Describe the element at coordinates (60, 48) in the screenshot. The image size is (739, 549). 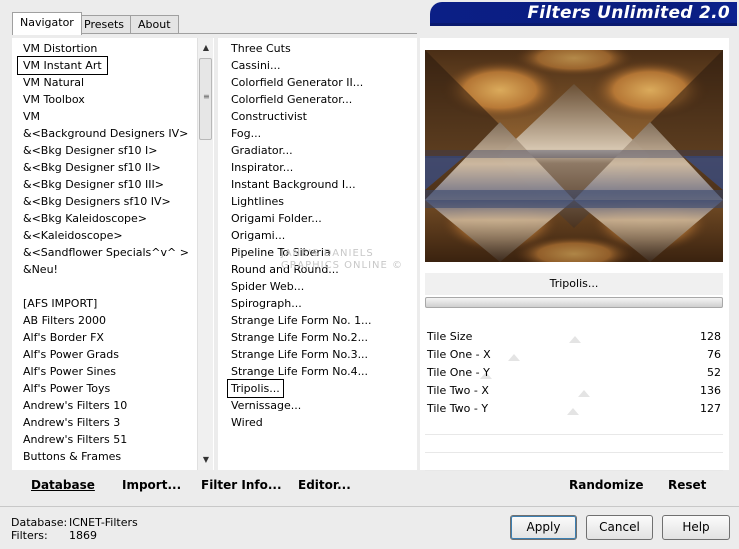
I see `category-item: VM Distortion` at that location.